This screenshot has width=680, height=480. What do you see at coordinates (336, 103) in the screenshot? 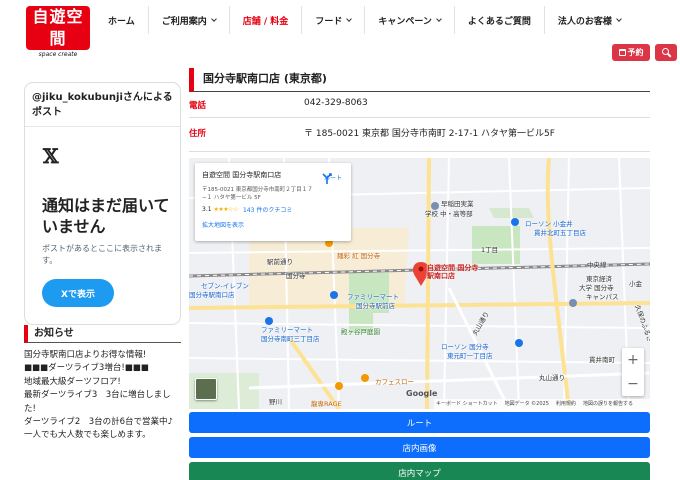
I see `phone-value: 042-329-8063` at bounding box center [336, 103].